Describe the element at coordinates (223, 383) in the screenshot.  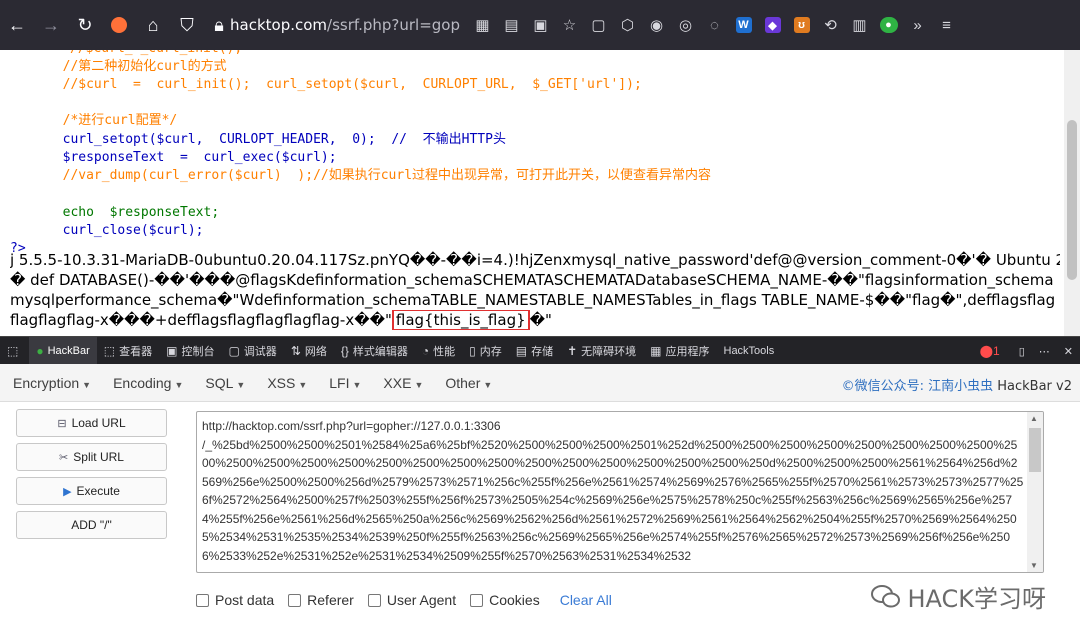
I see `menu-sql: SQL ▼` at that location.